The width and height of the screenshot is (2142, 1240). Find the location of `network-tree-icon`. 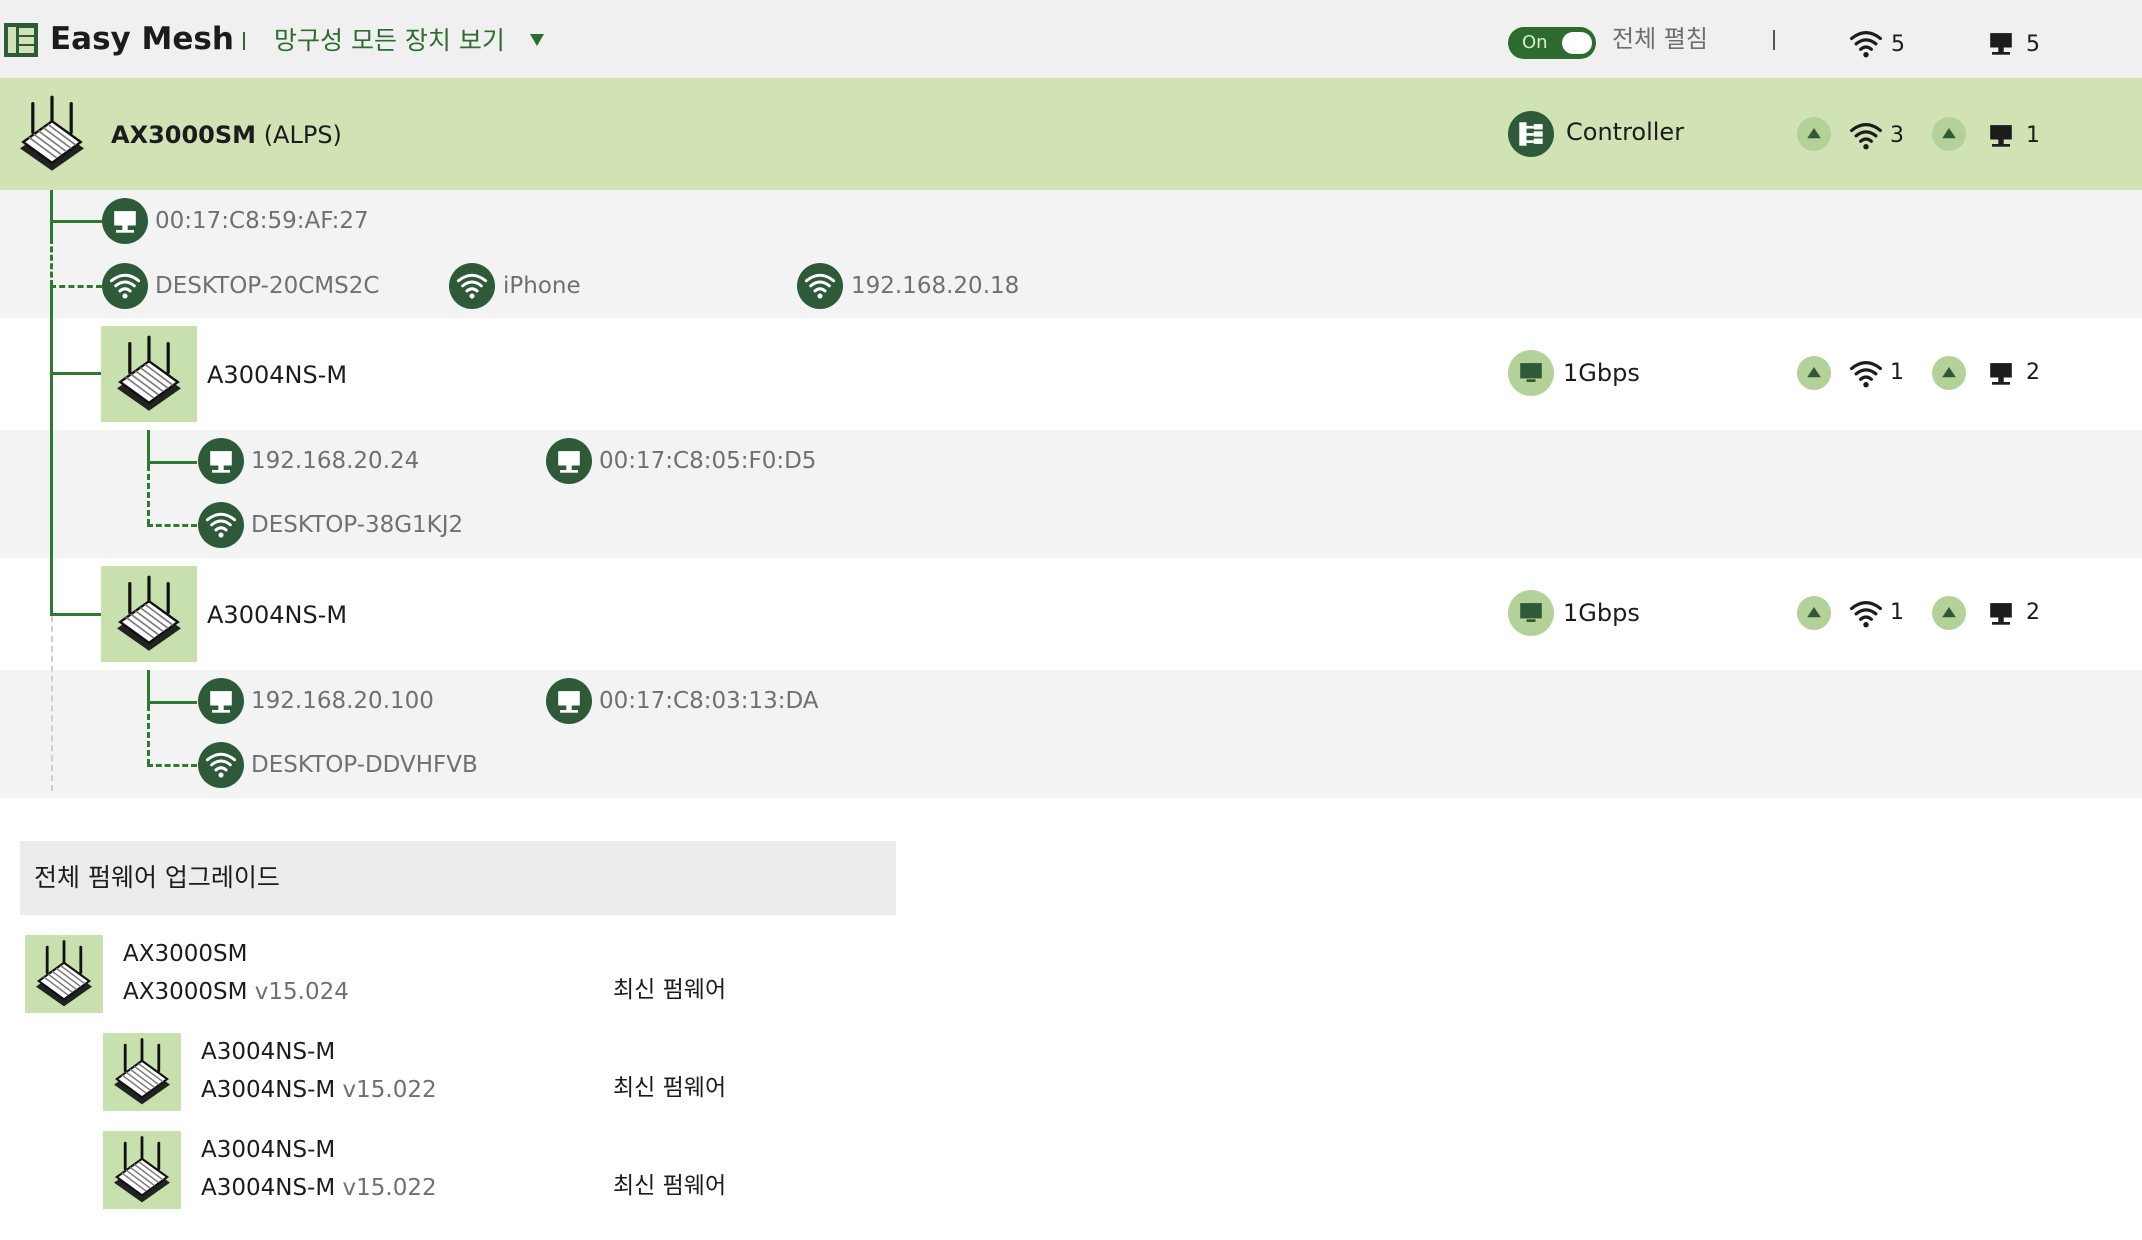

network-tree-icon is located at coordinates (1531, 134).